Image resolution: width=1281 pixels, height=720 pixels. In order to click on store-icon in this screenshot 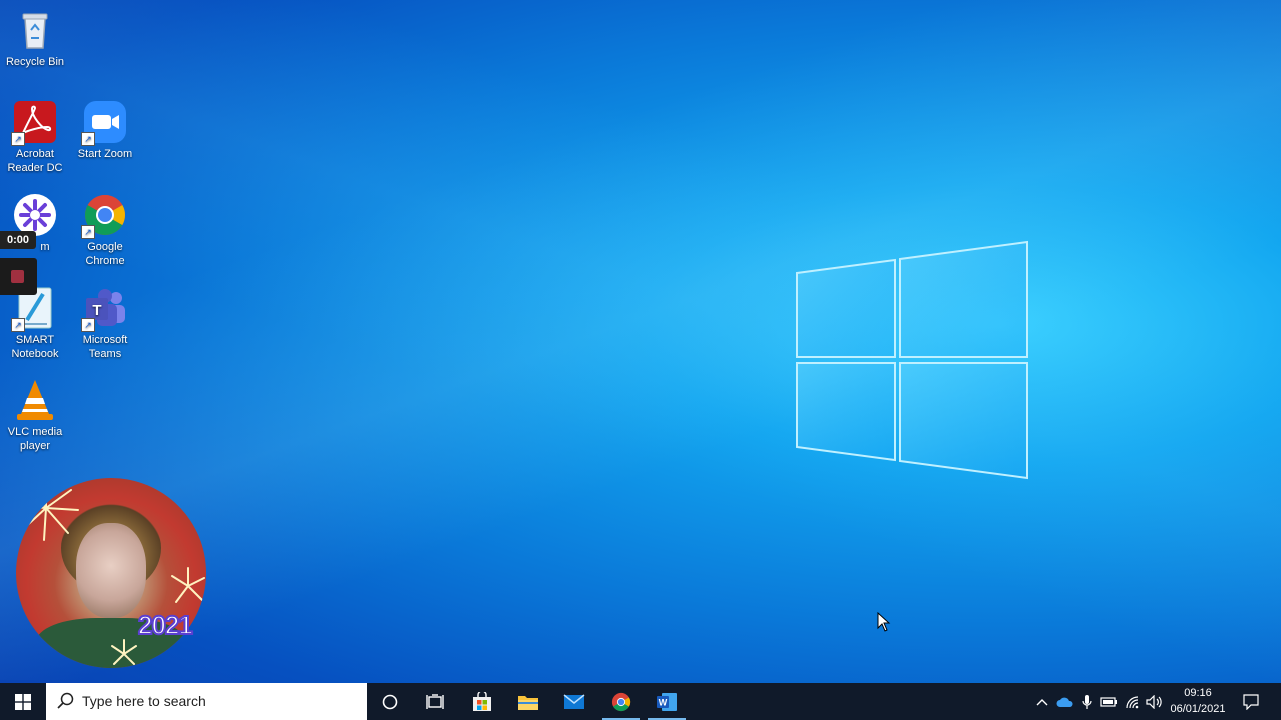, I will do `click(482, 701)`.